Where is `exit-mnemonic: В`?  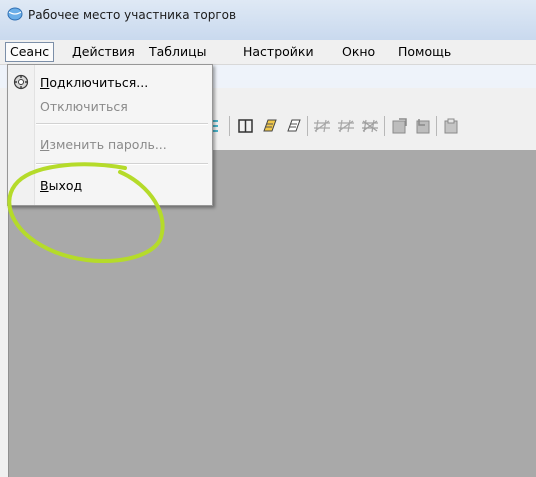 exit-mnemonic: В is located at coordinates (44, 185).